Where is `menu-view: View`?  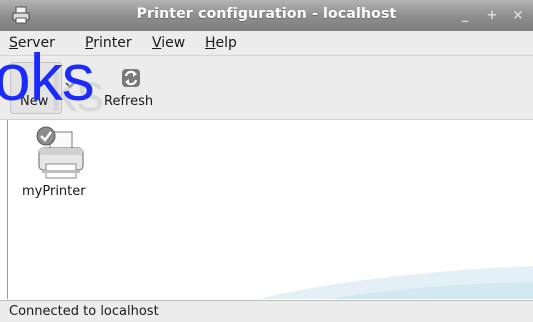
menu-view: View is located at coordinates (168, 43).